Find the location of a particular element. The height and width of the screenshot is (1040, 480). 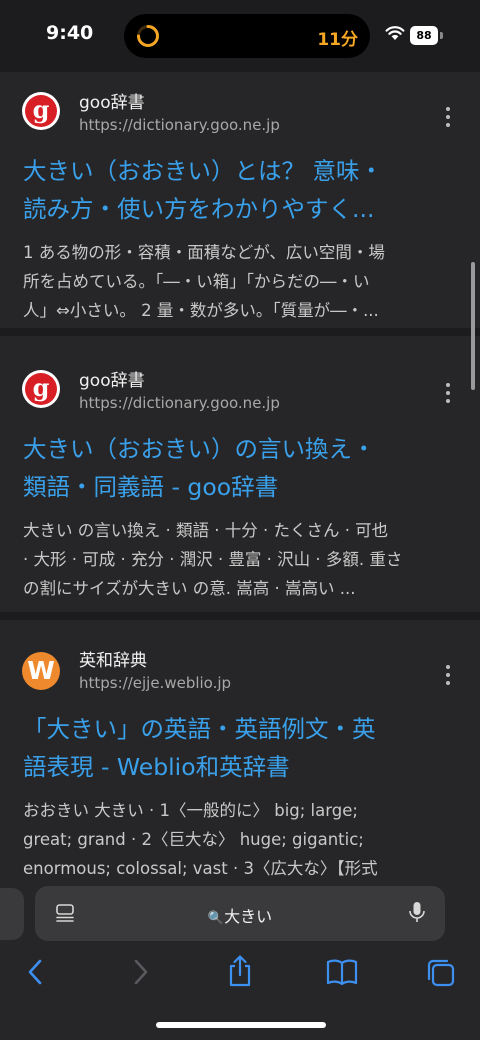

scroll-indicator is located at coordinates (473, 326).